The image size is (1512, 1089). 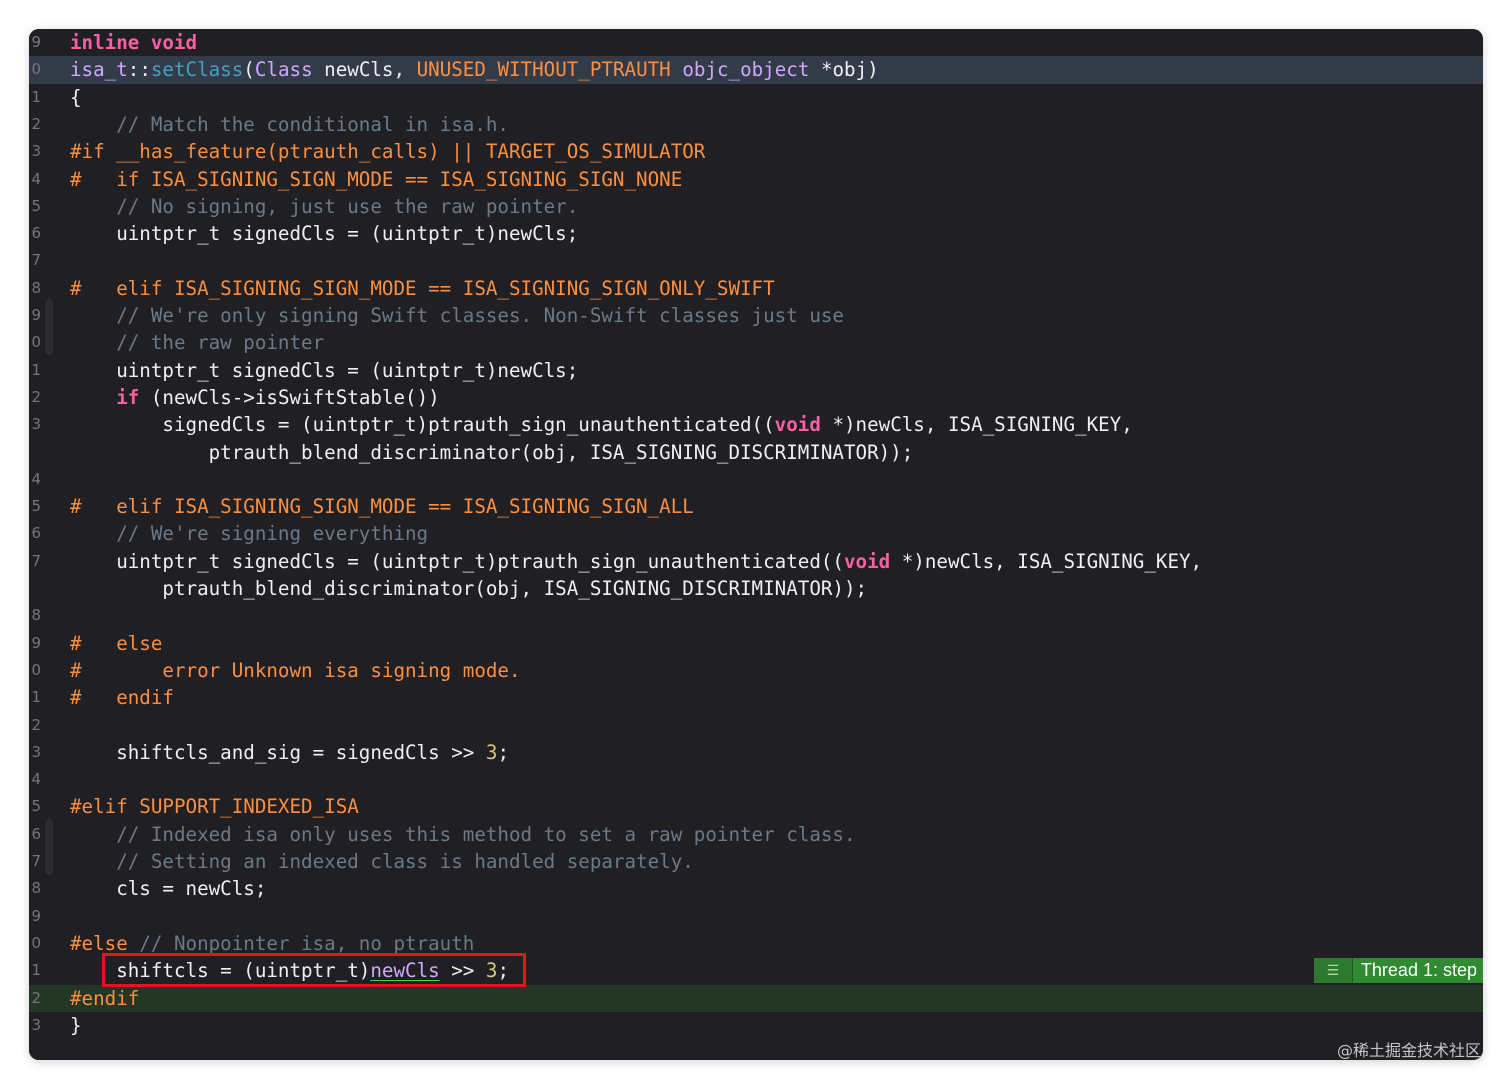 What do you see at coordinates (133, 42) in the screenshot?
I see `code-text: inline void` at bounding box center [133, 42].